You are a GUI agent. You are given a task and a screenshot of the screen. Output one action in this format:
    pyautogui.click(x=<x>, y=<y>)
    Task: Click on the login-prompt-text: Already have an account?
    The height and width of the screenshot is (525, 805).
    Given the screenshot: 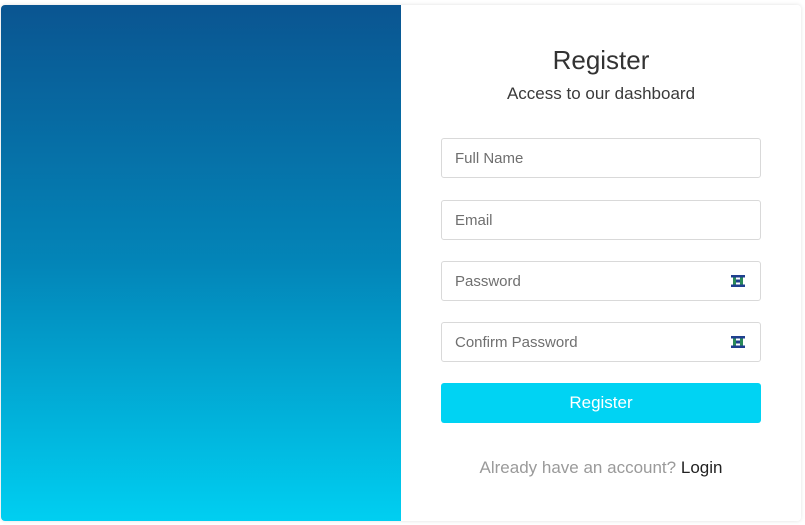 What is the action you would take?
    pyautogui.click(x=578, y=467)
    